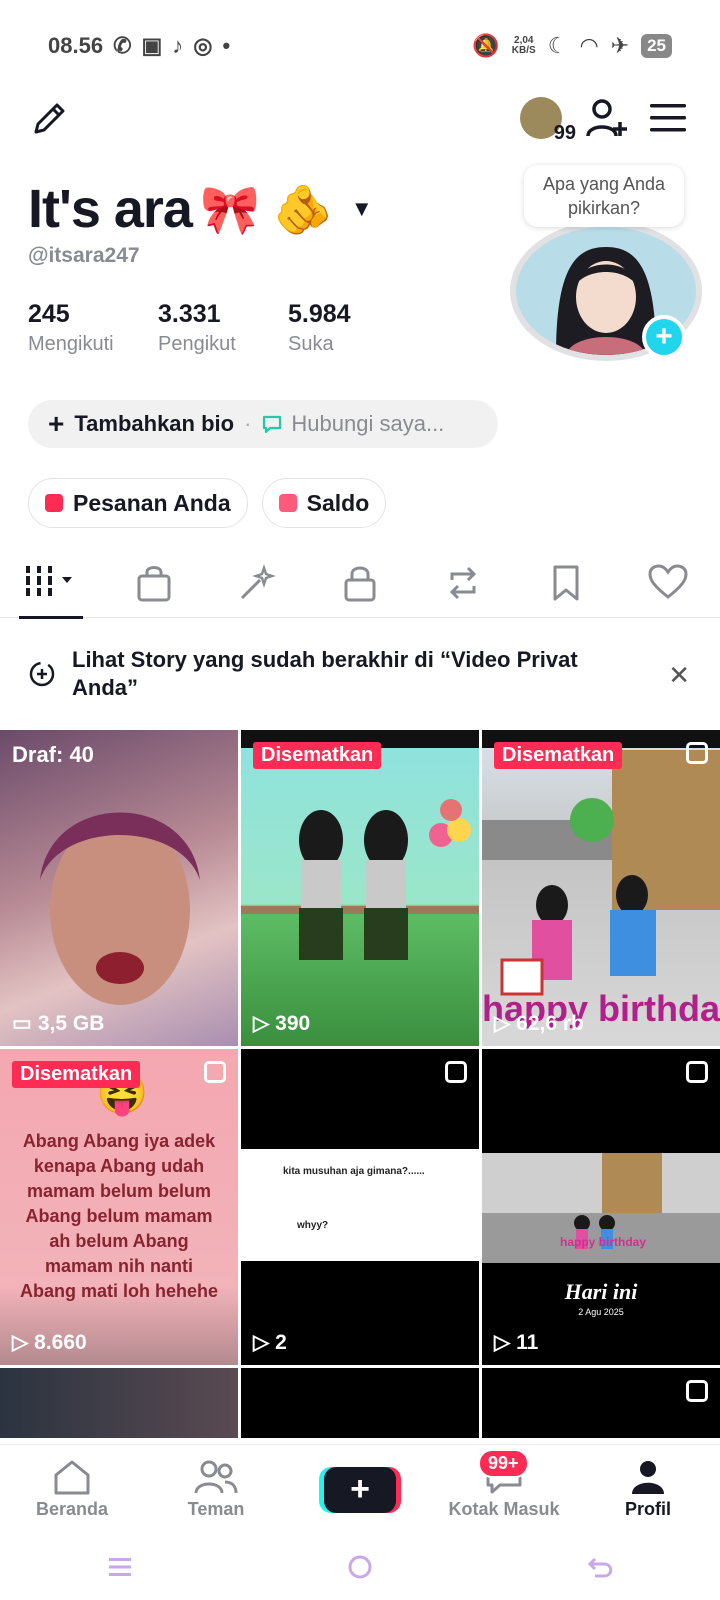 This screenshot has width=720, height=1600. I want to click on nav-home-label: Beranda, so click(72, 1509).